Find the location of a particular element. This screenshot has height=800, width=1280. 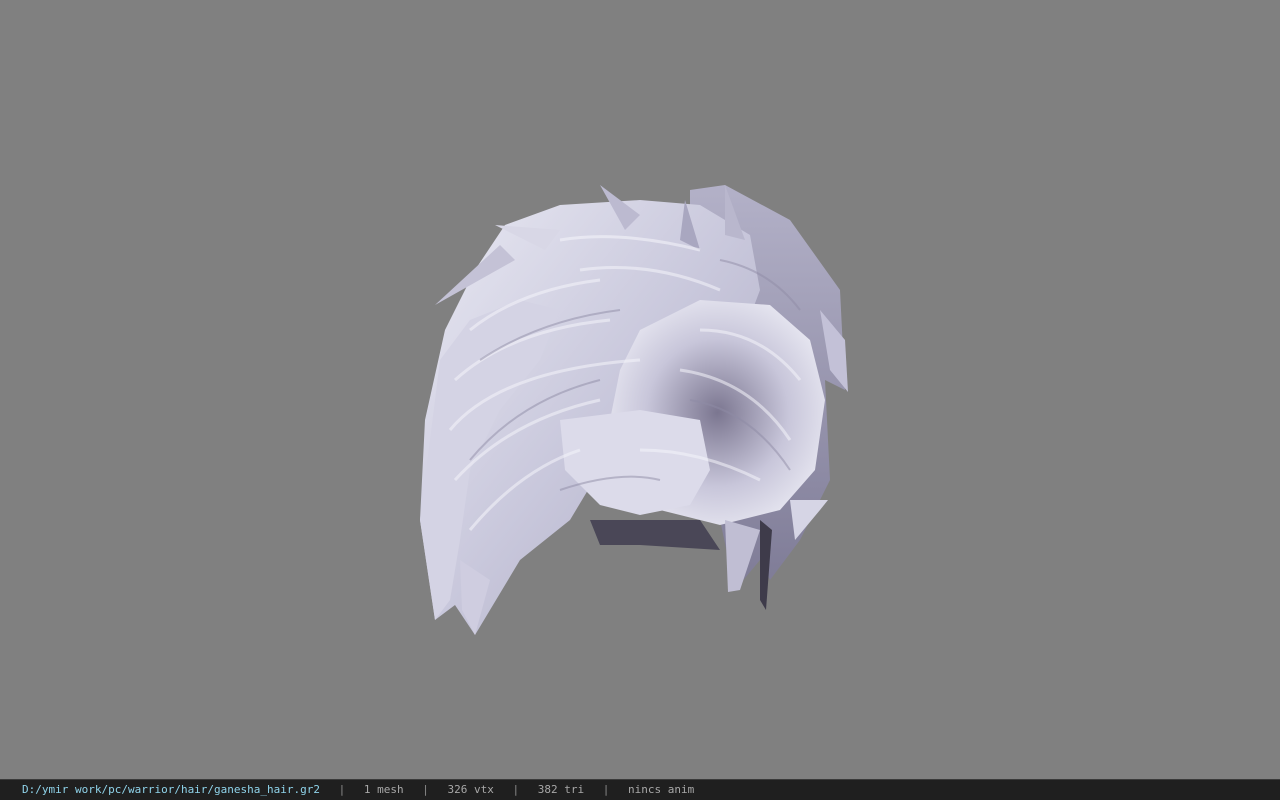

mesh-count: 1 mesh is located at coordinates (383, 789).